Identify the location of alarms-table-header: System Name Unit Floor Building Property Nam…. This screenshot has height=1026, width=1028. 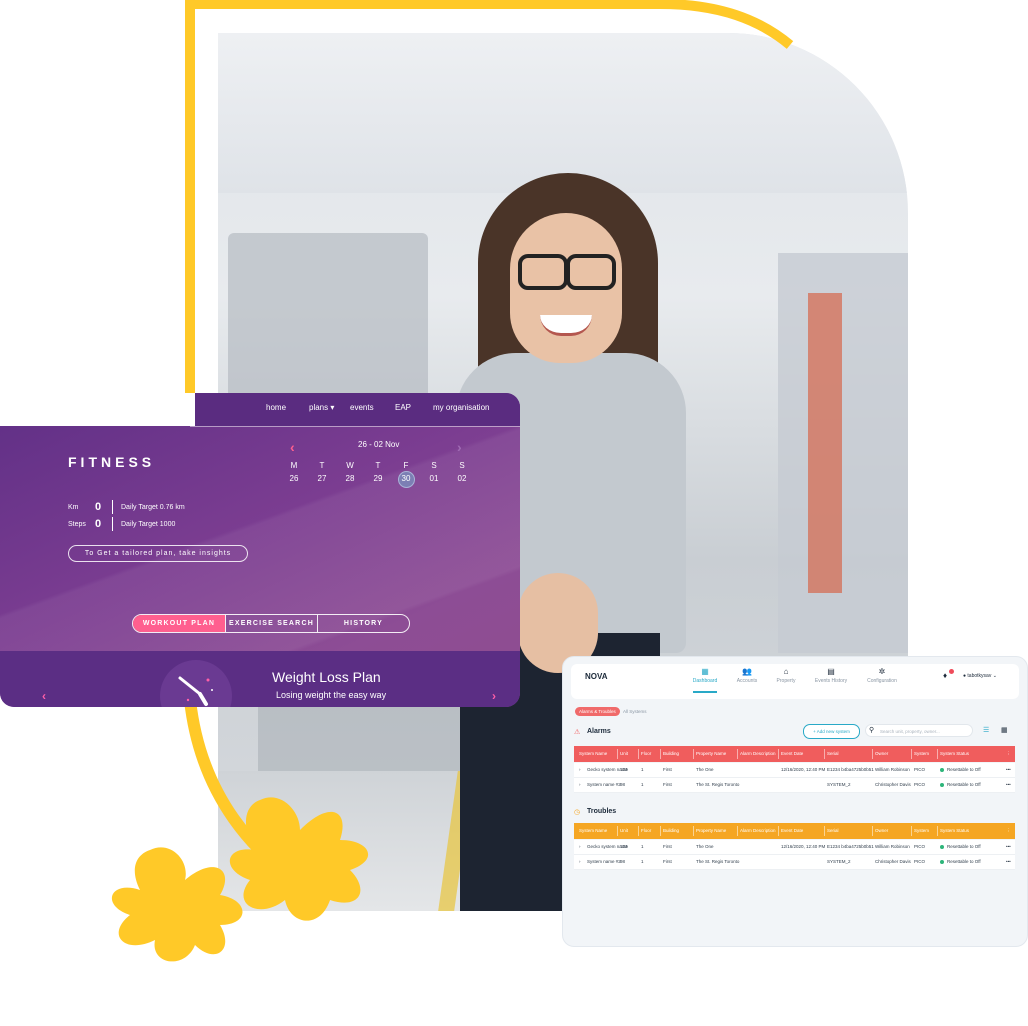
(794, 759).